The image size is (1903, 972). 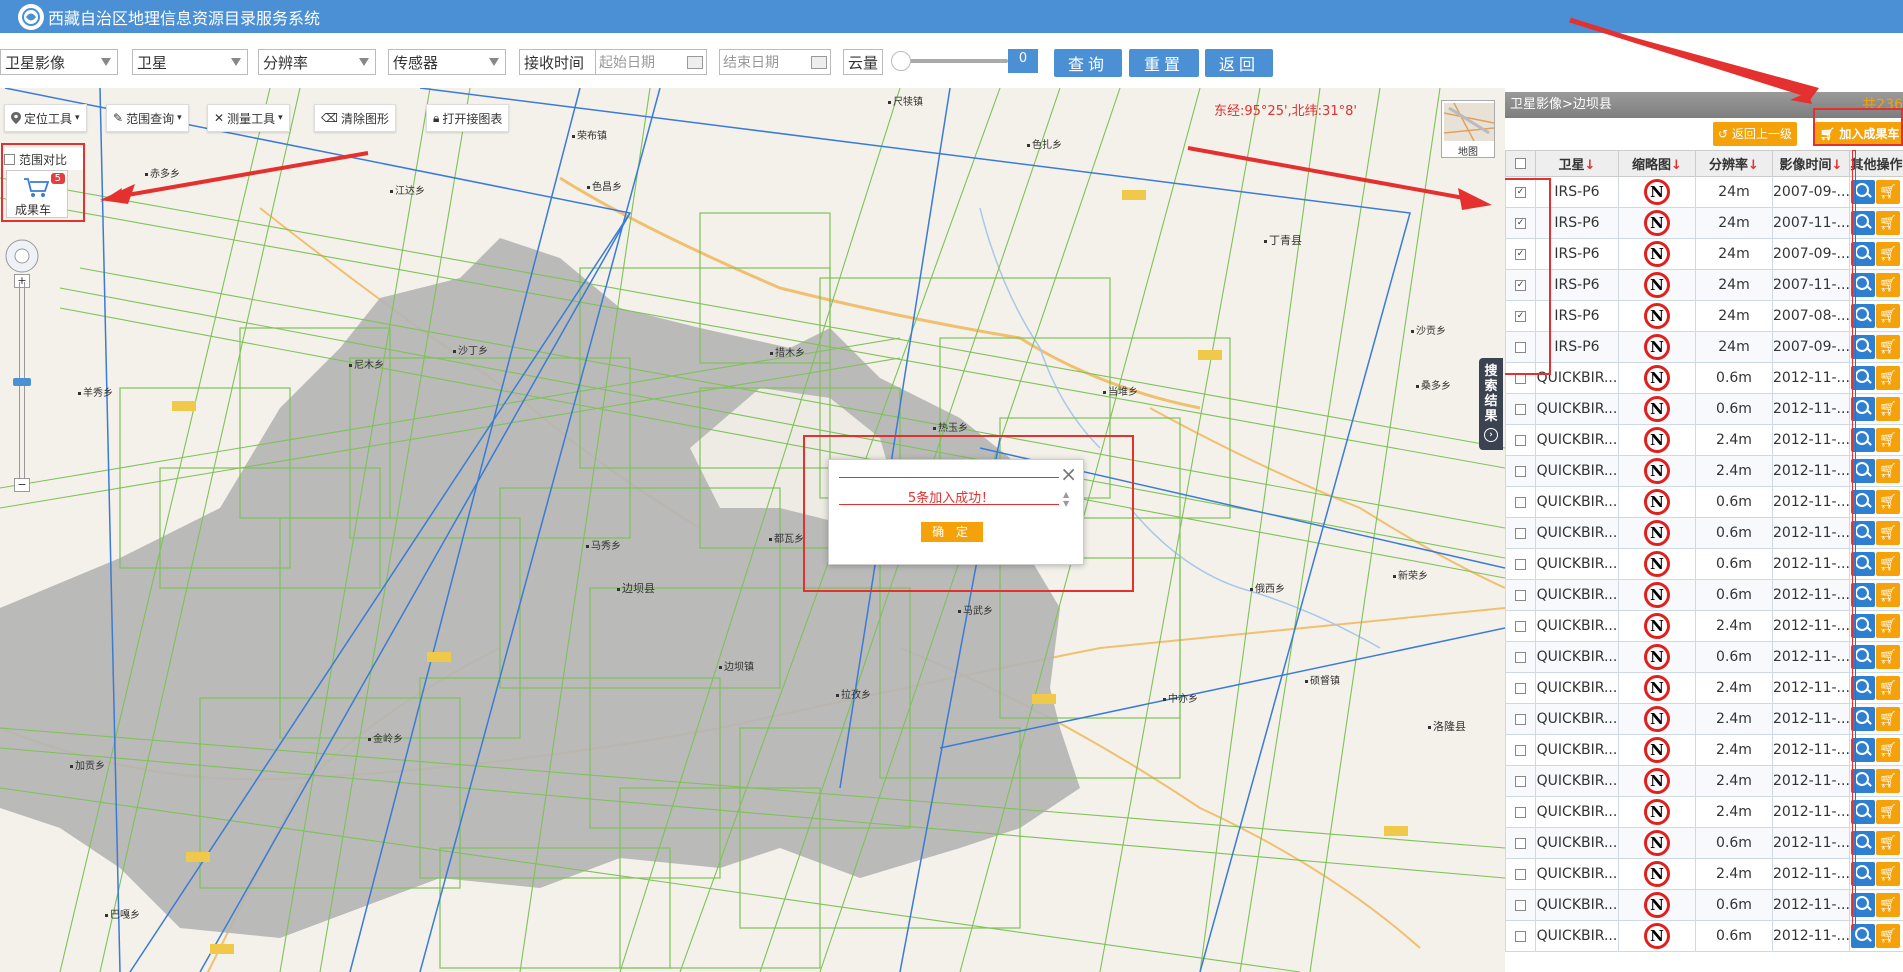 What do you see at coordinates (468, 118) in the screenshot?
I see `open-index-map-button: 🔒︎ 打开接图表` at bounding box center [468, 118].